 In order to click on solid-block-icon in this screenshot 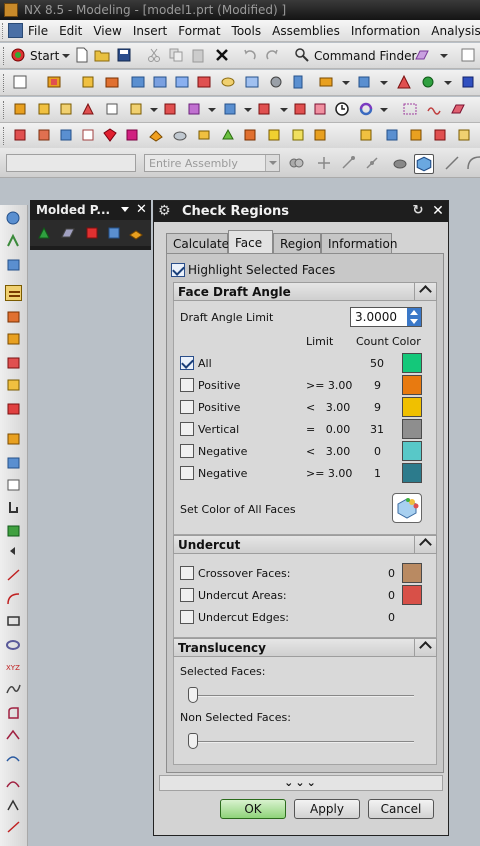, I will do `click(110, 135)`.